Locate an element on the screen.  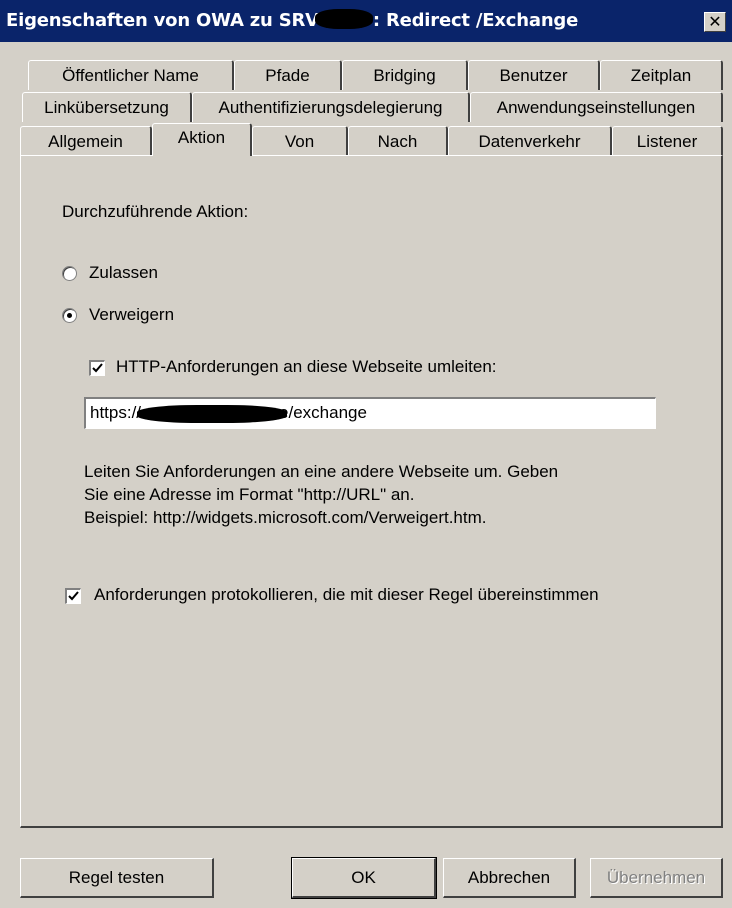
radio-selected-dot is located at coordinates (69, 315).